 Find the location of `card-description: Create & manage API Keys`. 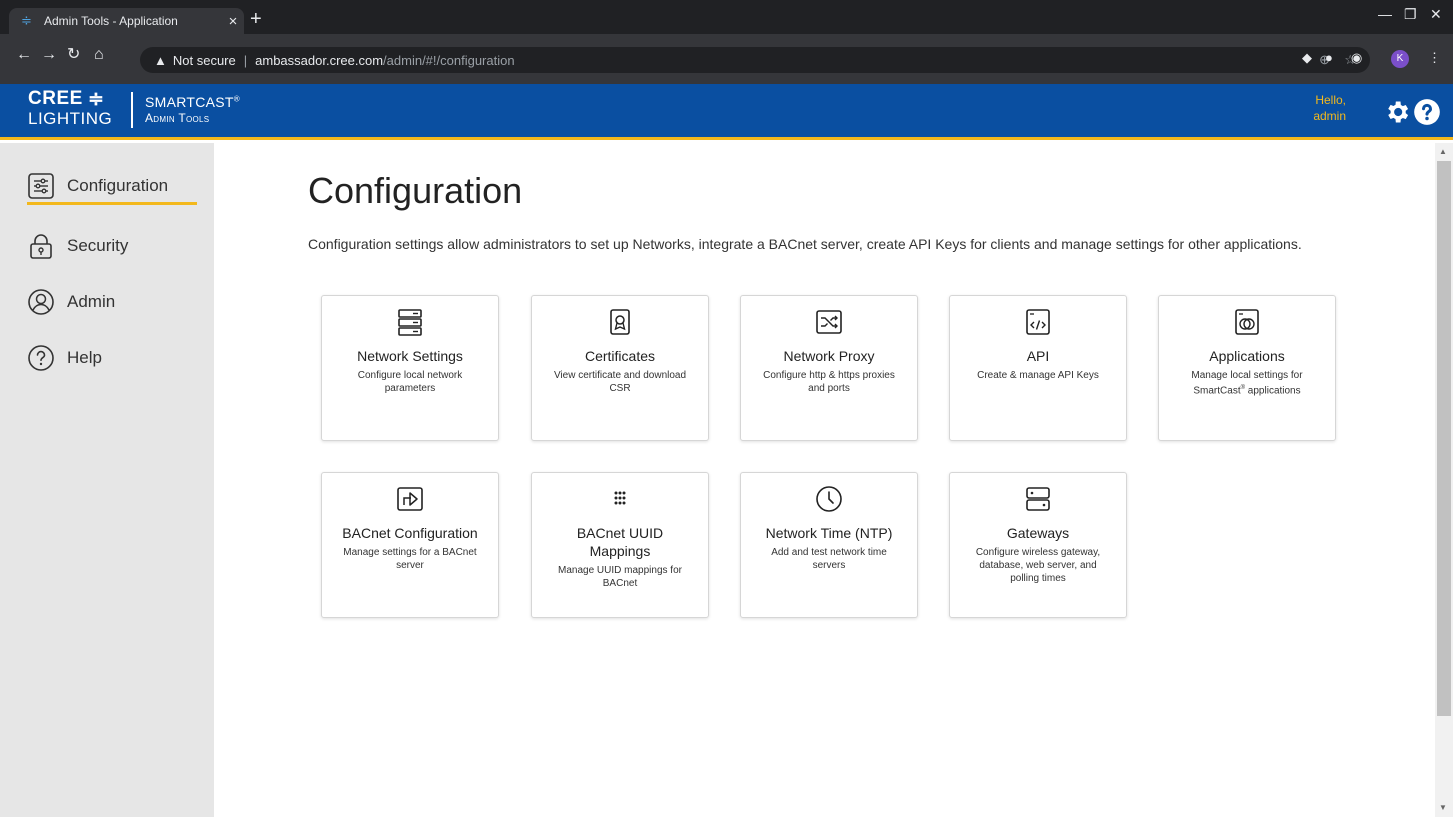

card-description: Create & manage API Keys is located at coordinates (1038, 375).